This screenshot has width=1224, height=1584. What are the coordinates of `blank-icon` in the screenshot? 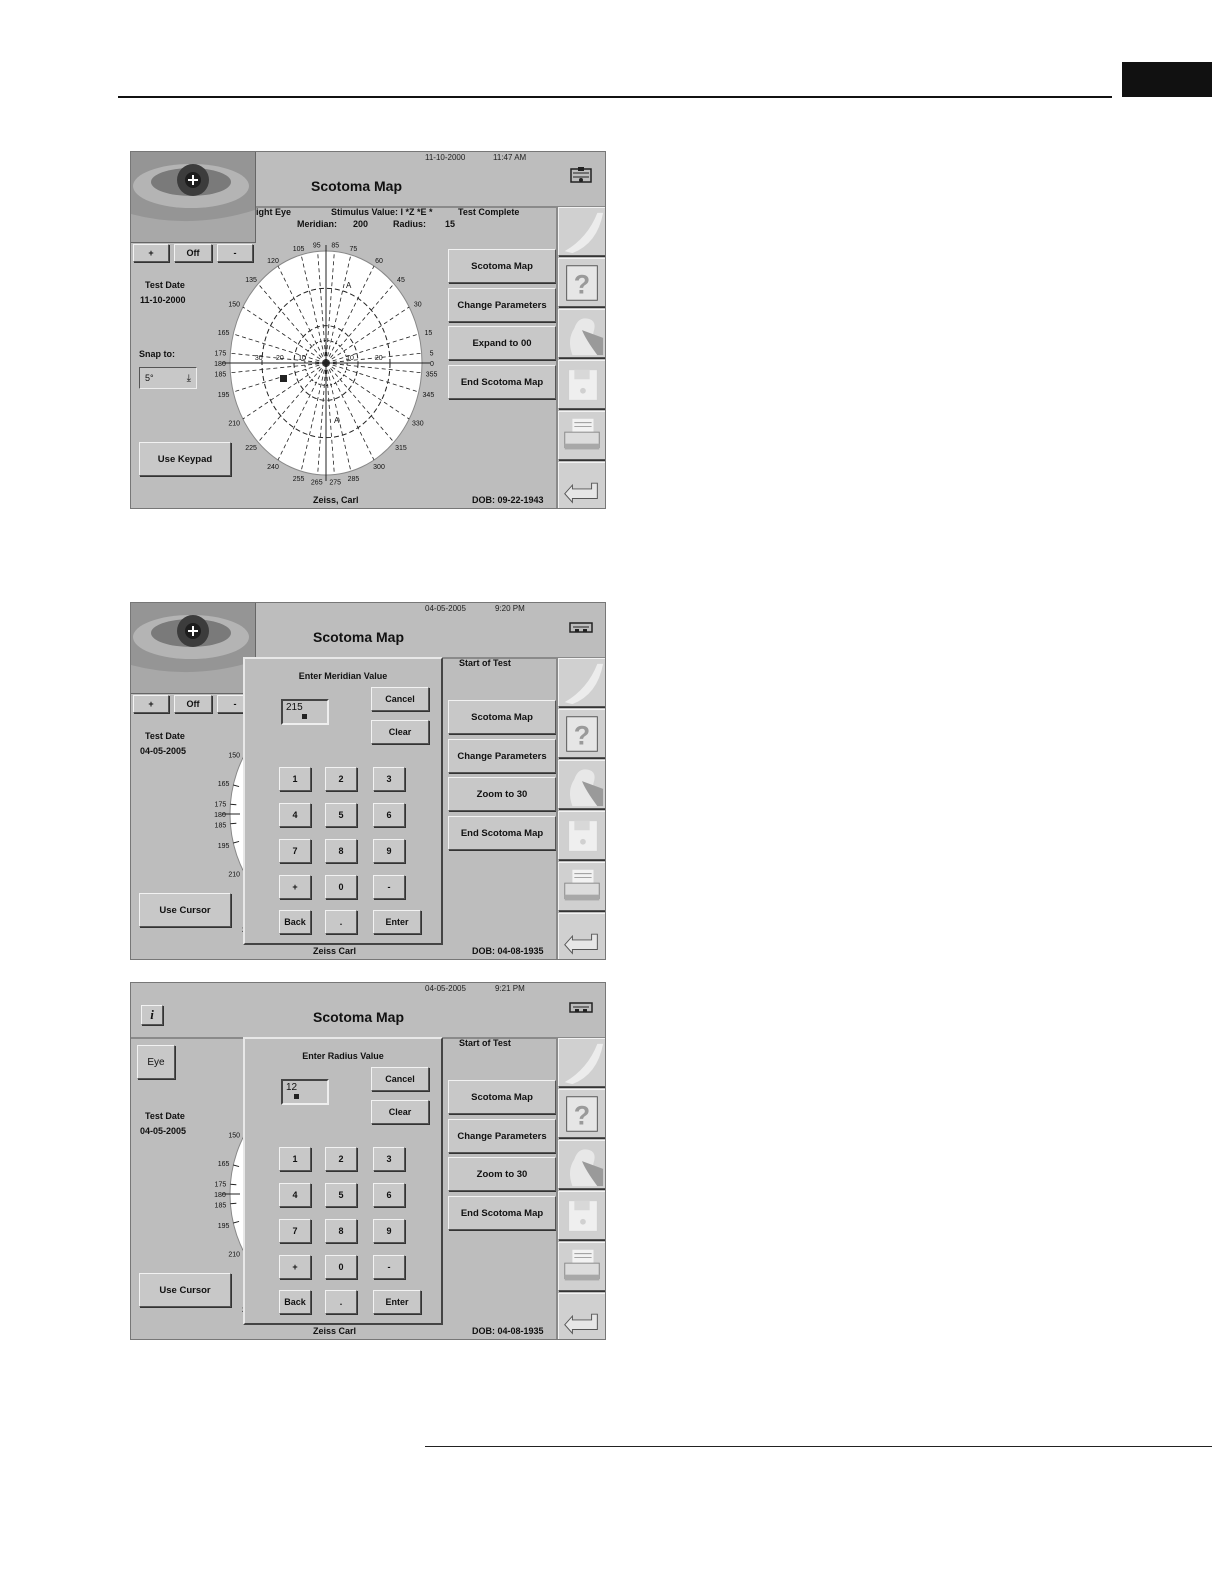 It's located at (584, 683).